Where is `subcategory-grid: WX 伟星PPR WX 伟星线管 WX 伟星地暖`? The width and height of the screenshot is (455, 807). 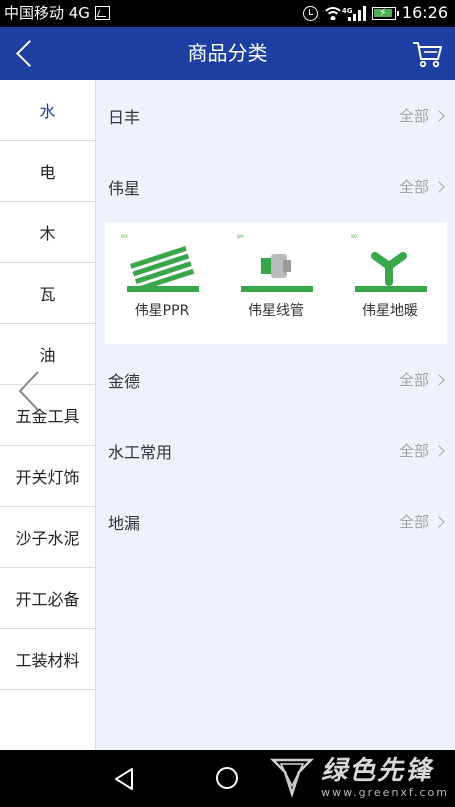
subcategory-grid: WX 伟星PPR WX 伟星线管 WX 伟星地暖 is located at coordinates (276, 283).